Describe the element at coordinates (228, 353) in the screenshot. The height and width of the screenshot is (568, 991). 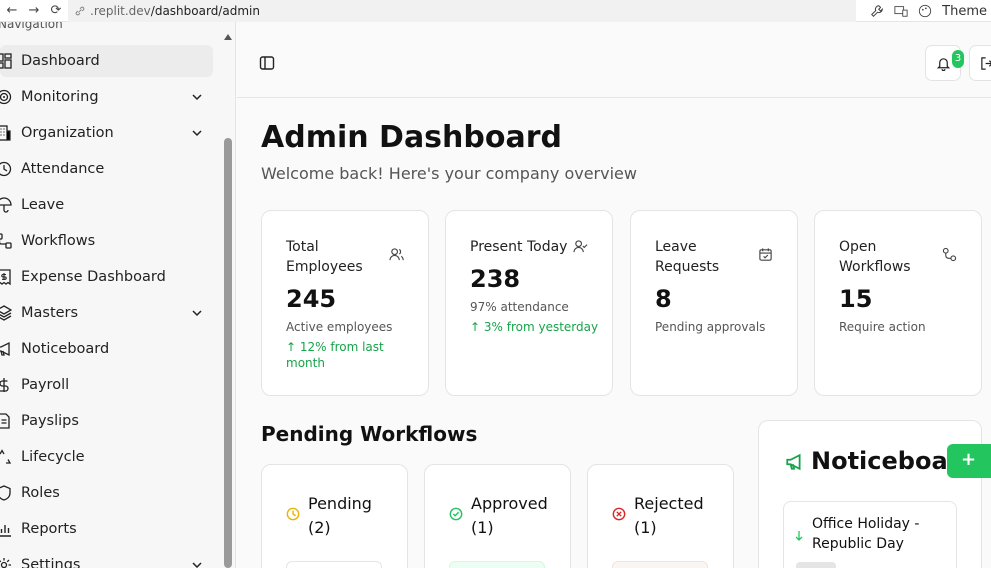
I see `scrollbar-thumb` at that location.